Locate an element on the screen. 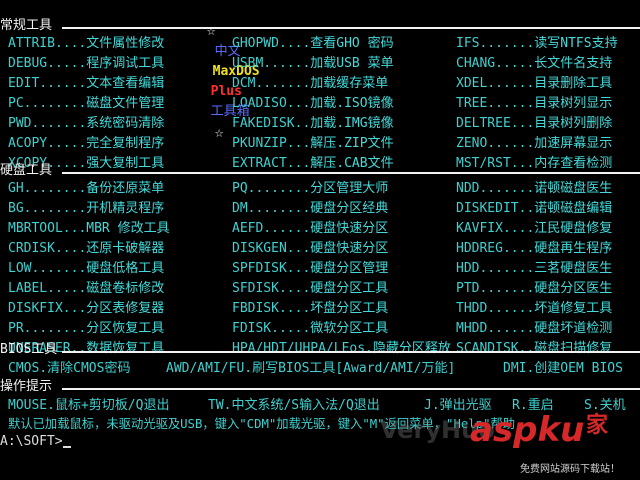  menu-item: SCANDISK..磁盘扫描修复 is located at coordinates (534, 349).